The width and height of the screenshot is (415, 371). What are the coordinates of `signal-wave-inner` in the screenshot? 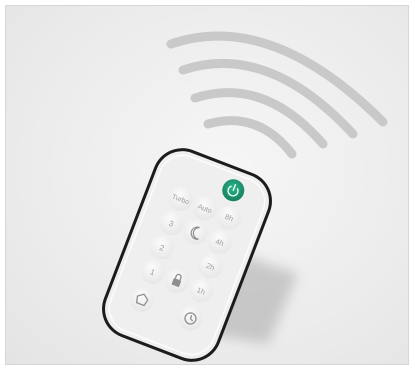 It's located at (250, 137).